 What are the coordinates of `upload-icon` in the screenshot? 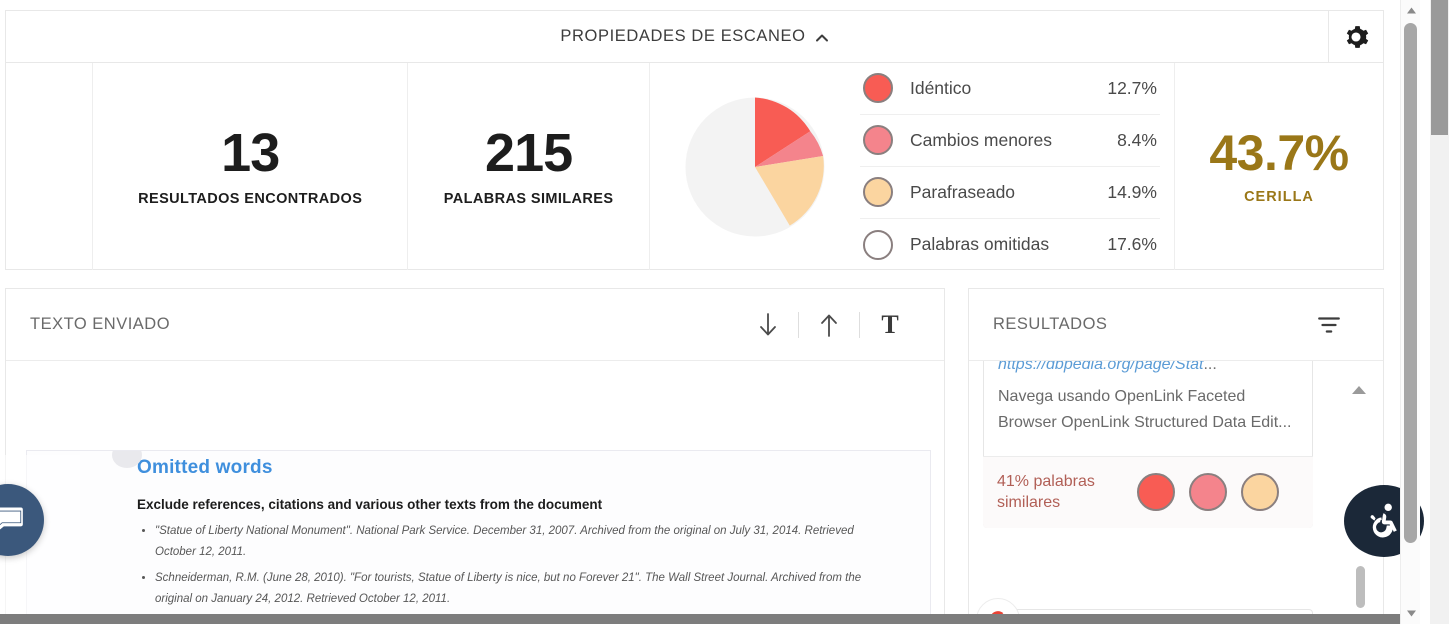 It's located at (829, 325).